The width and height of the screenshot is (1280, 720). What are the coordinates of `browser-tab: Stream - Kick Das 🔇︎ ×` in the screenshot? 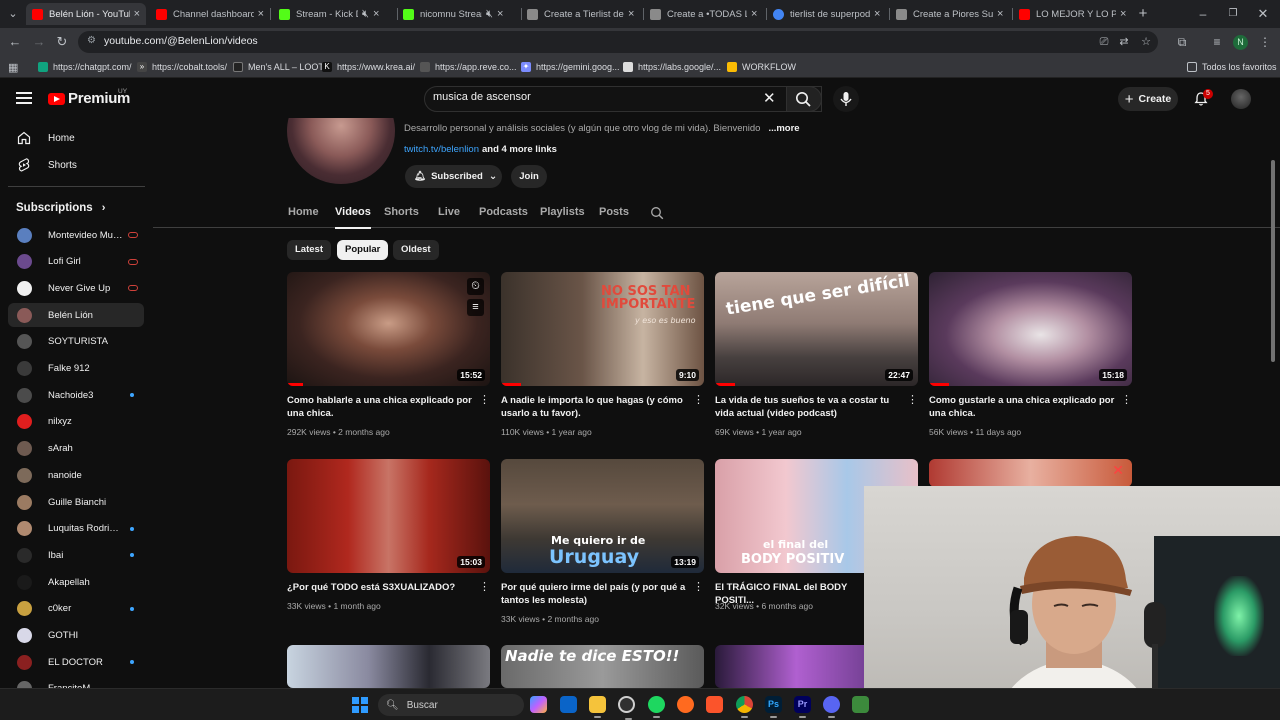 It's located at (335, 14).